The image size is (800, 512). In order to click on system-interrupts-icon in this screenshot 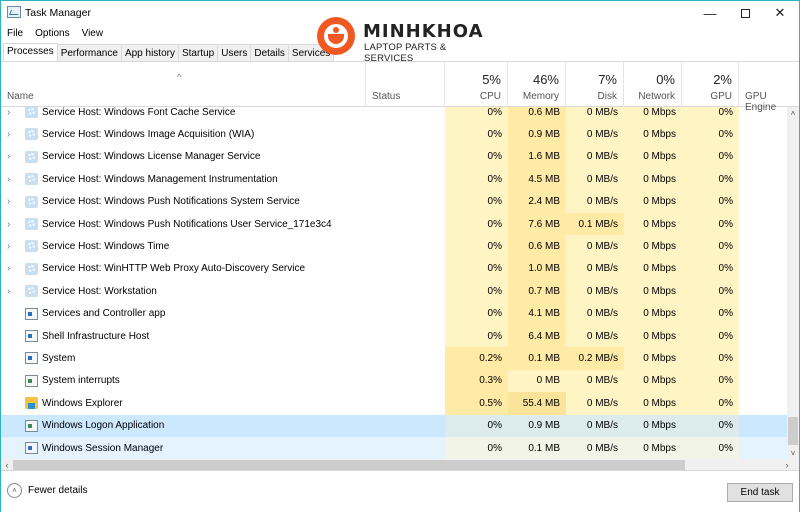, I will do `click(31, 380)`.